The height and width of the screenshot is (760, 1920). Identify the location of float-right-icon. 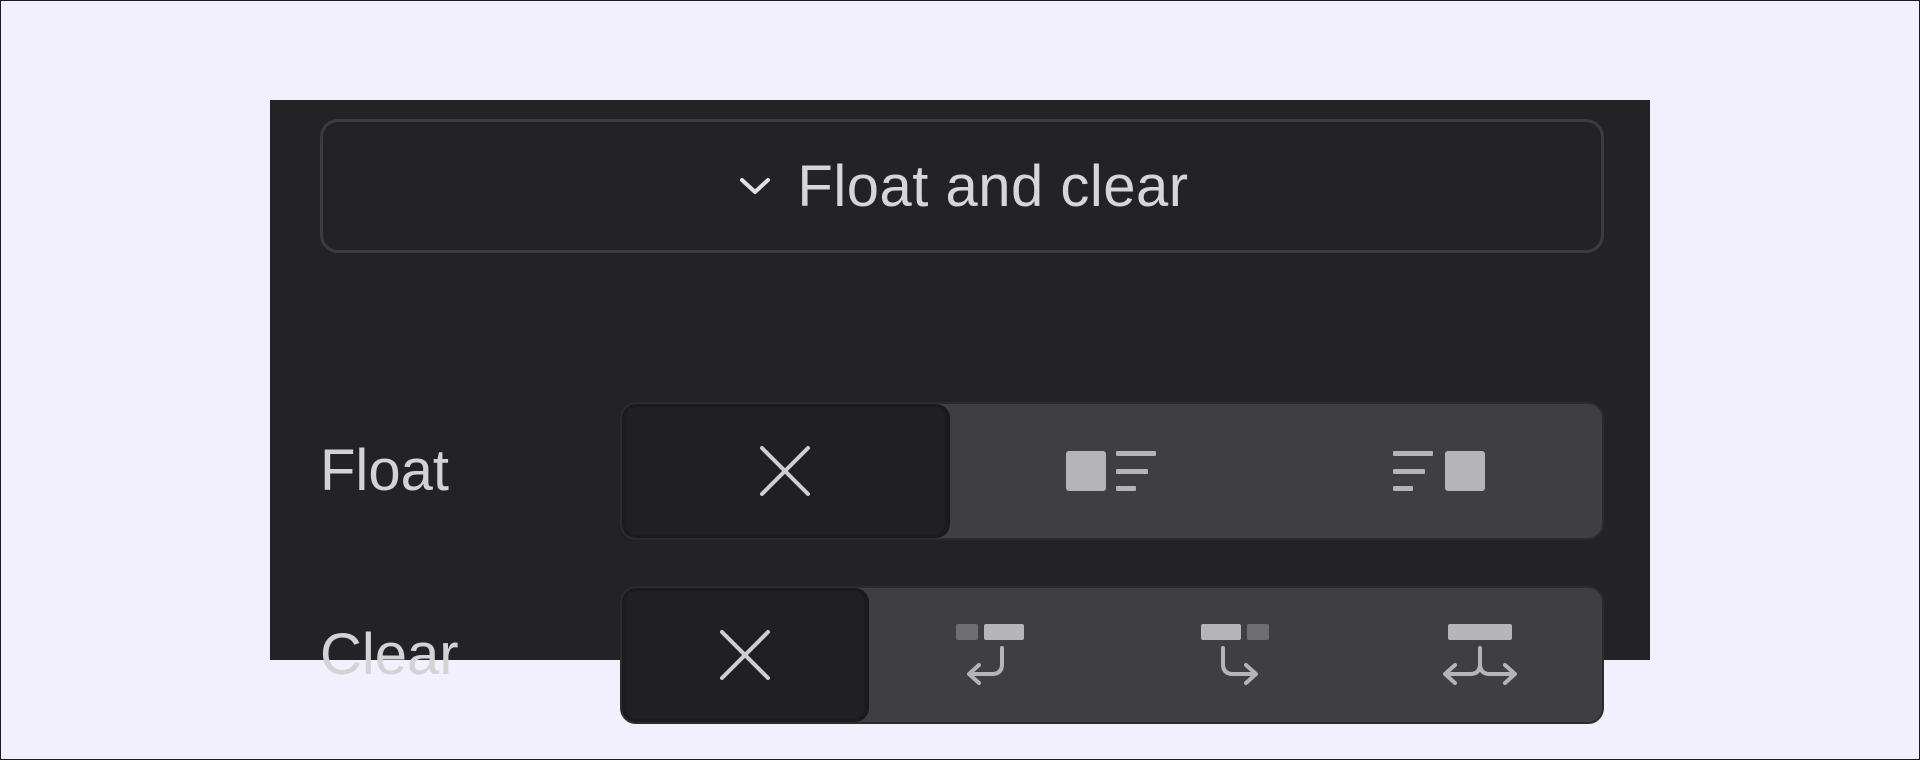
(1439, 471).